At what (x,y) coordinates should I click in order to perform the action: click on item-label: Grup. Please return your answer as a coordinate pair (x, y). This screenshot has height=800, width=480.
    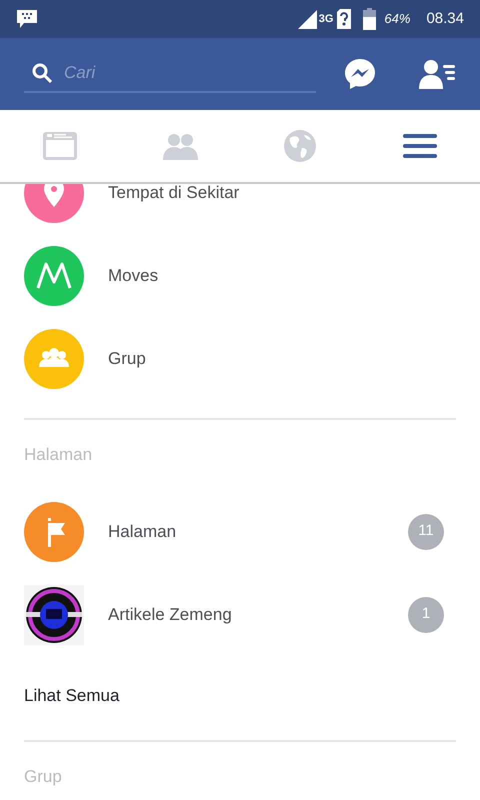
    Looking at the image, I should click on (127, 359).